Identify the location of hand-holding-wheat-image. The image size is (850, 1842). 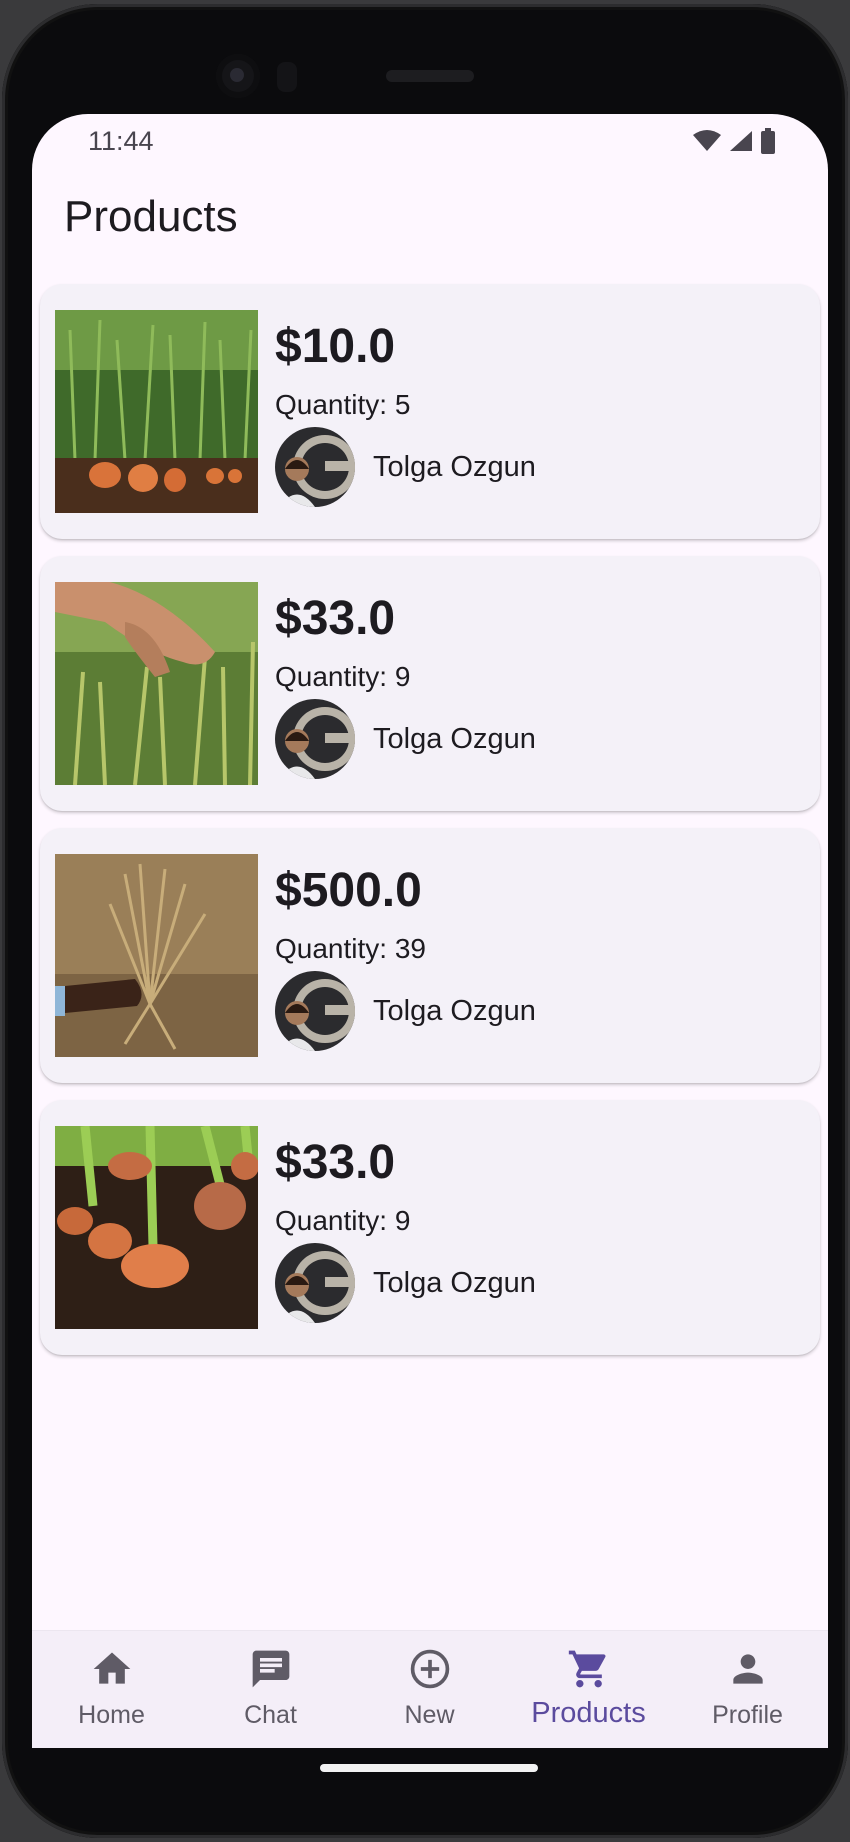
(156, 955).